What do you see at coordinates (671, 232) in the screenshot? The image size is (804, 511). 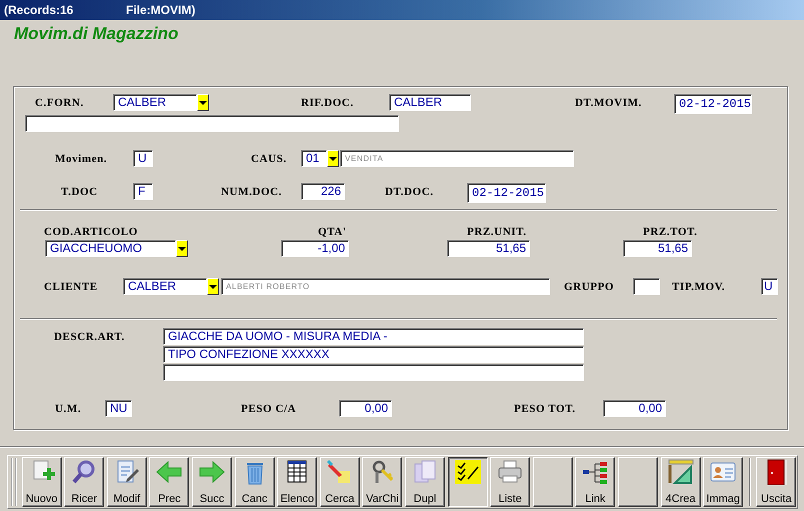 I see `field-label: PRZ.TOT.` at bounding box center [671, 232].